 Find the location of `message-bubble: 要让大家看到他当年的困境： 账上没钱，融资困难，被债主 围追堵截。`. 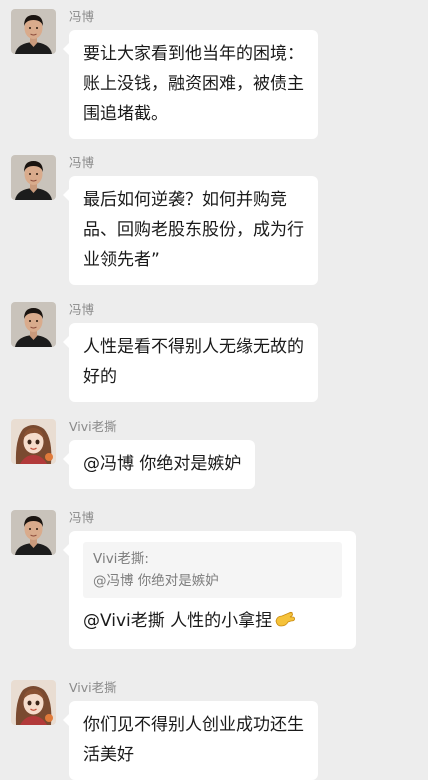

message-bubble: 要让大家看到他当年的困境： 账上没钱，融资困难，被债主 围追堵截。 is located at coordinates (190, 84).